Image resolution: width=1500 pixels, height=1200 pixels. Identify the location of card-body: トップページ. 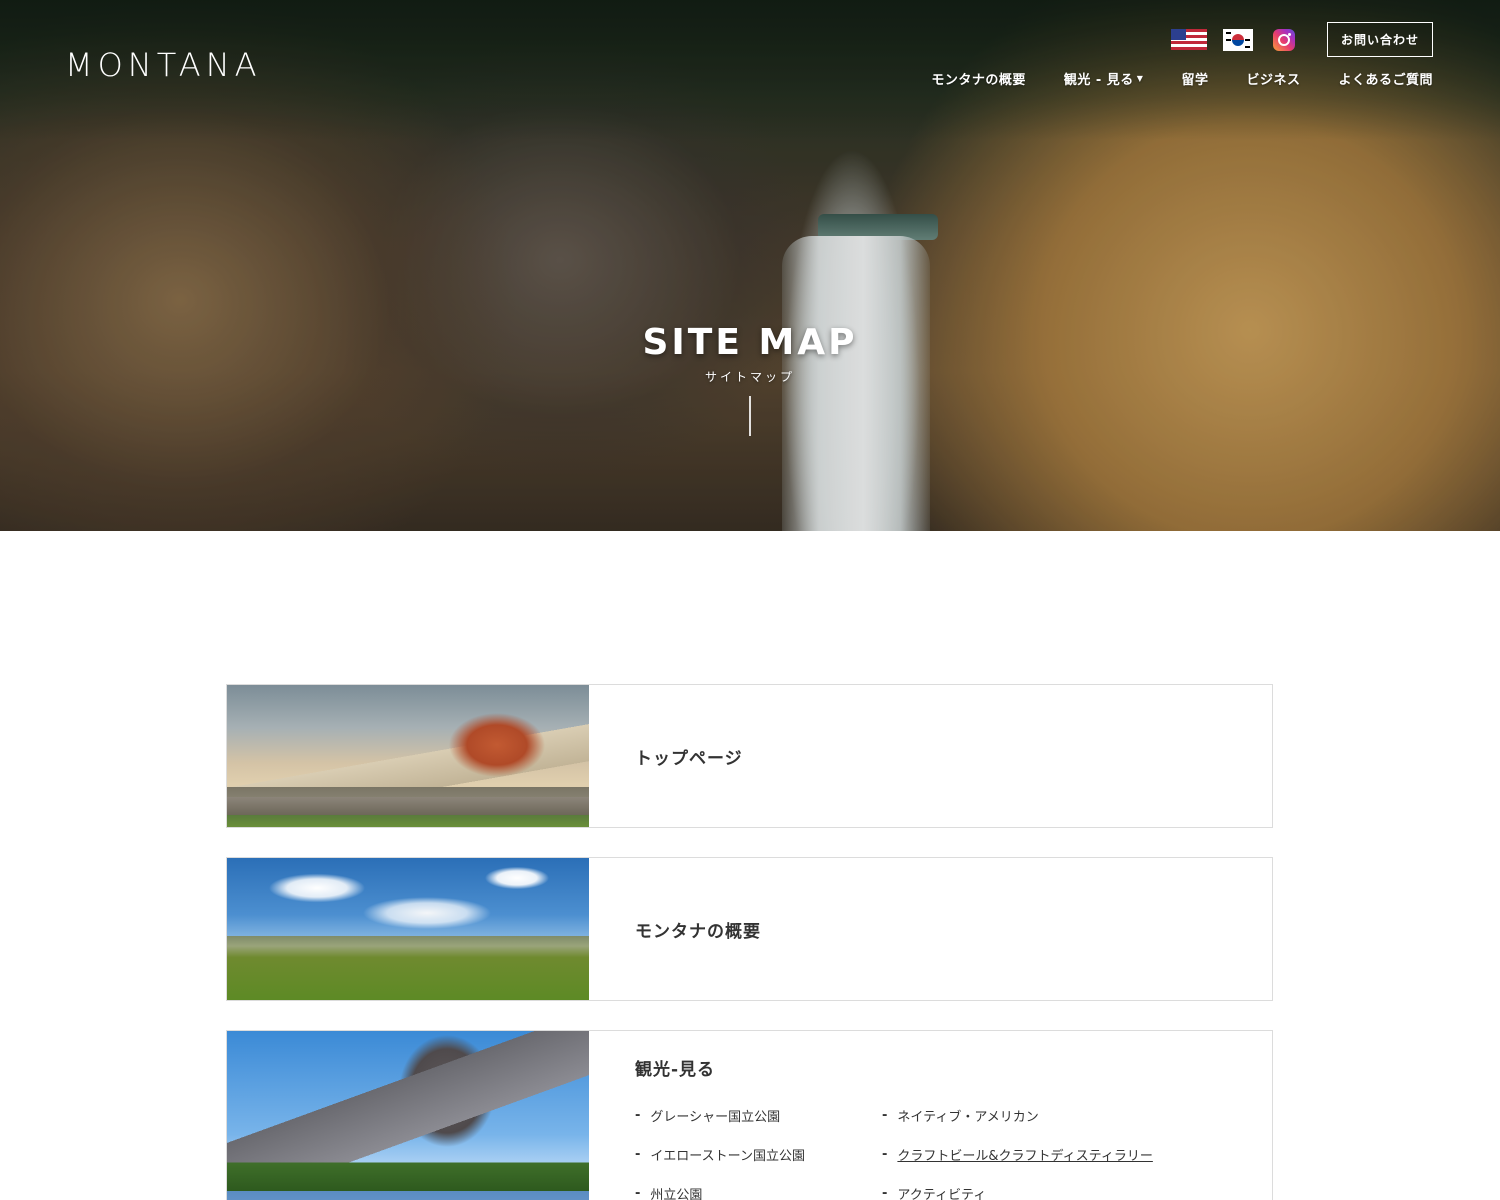
(666, 756).